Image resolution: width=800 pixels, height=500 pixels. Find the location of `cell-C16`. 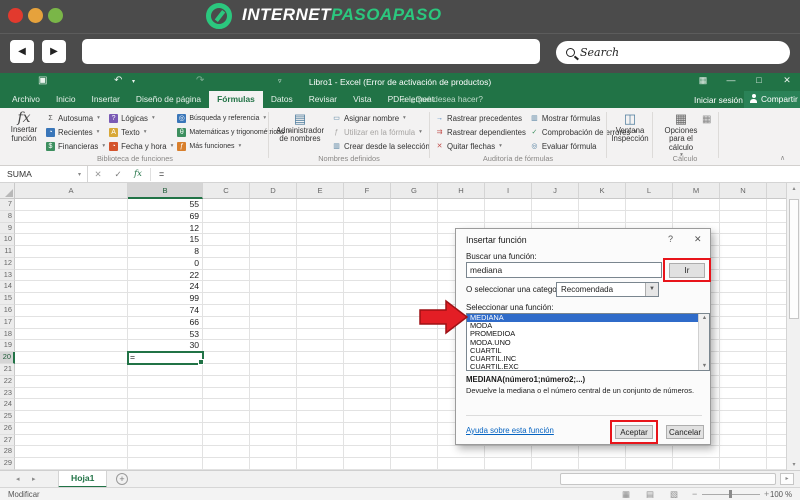

cell-C16 is located at coordinates (226, 311).